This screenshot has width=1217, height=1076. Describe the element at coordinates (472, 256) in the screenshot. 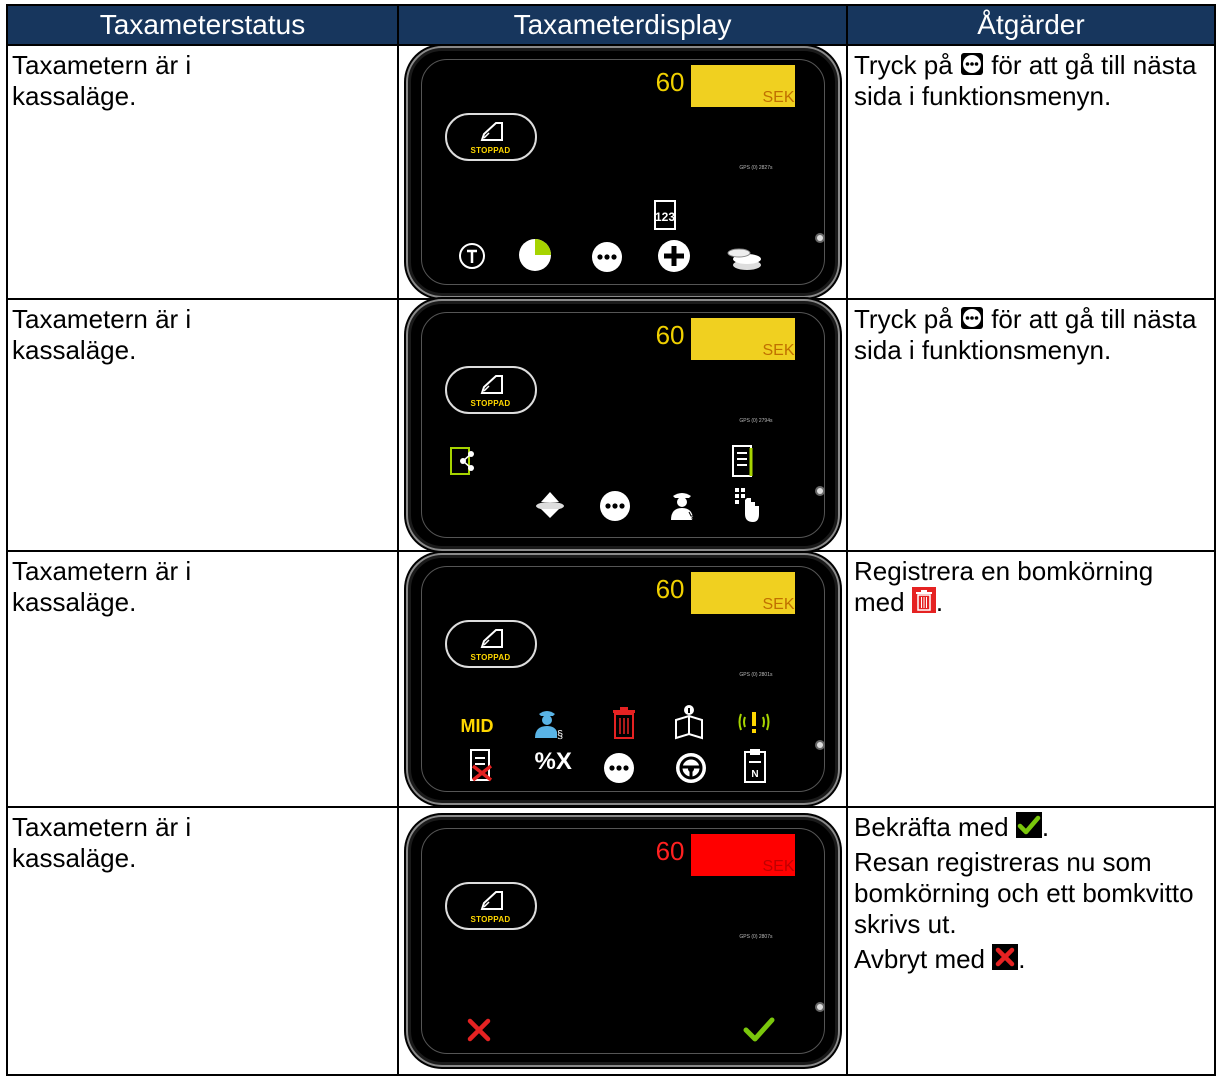

I see `tariff-icon` at that location.